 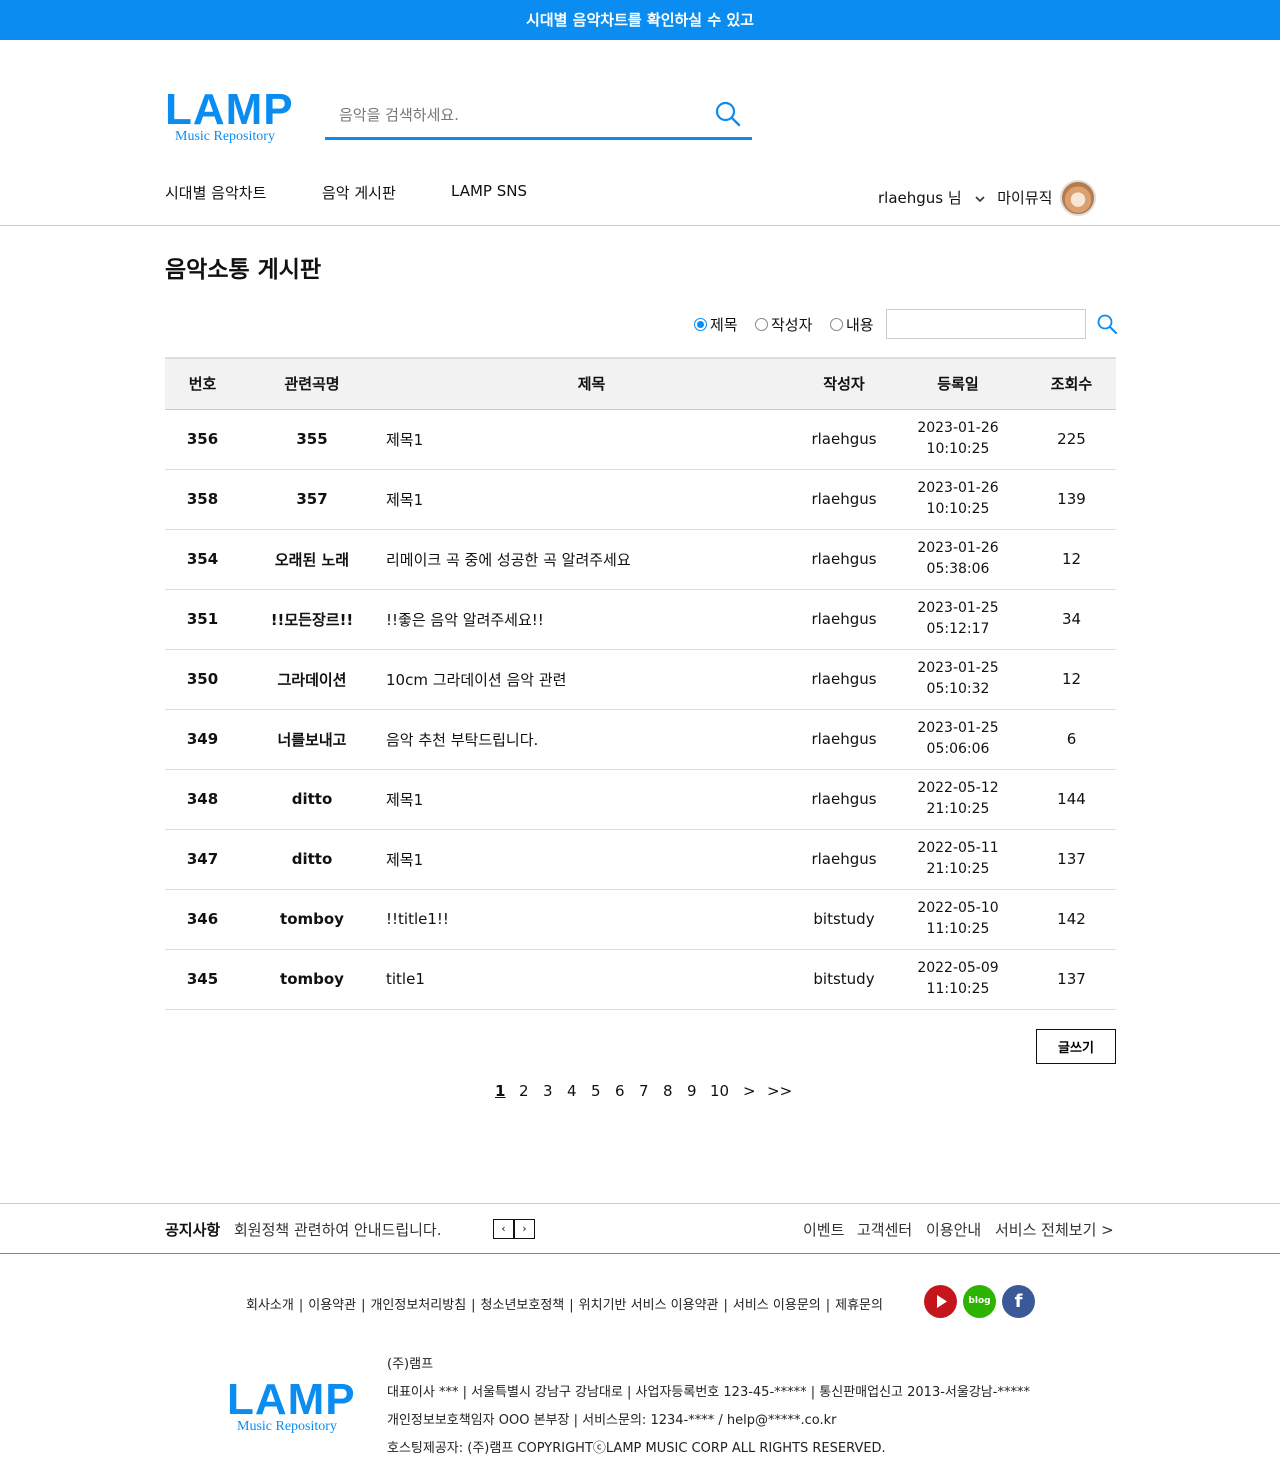 What do you see at coordinates (312, 679) in the screenshot?
I see `row-song: 그라데이션` at bounding box center [312, 679].